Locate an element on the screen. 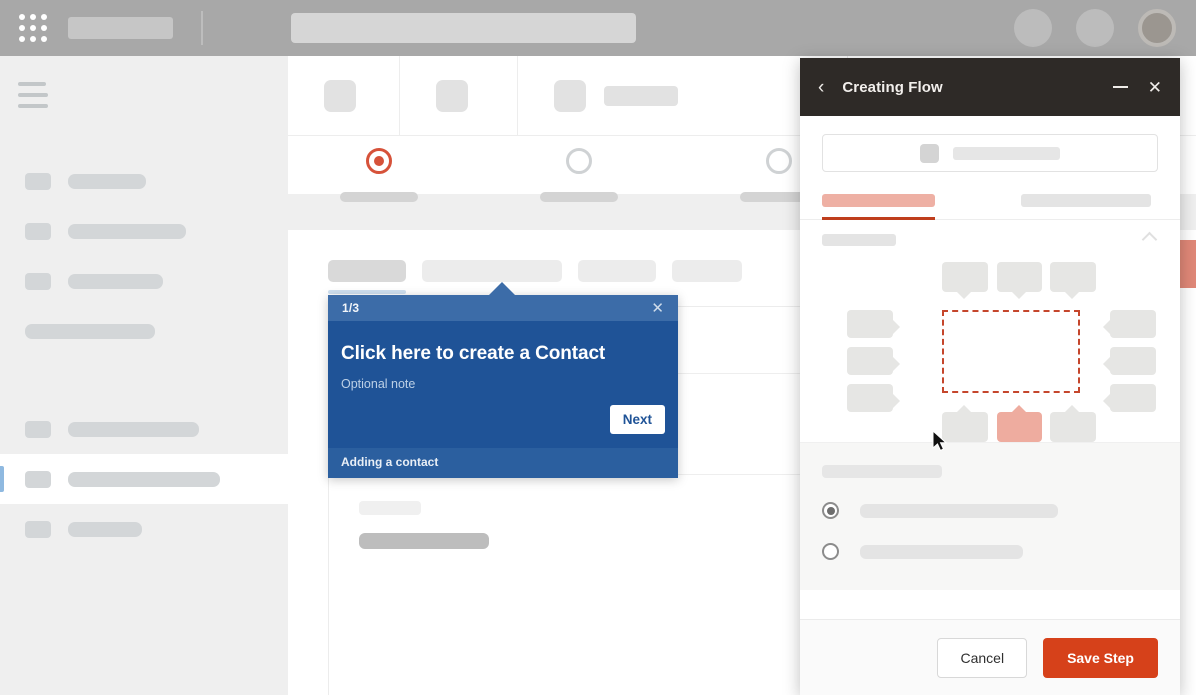  tooltip-position-picker is located at coordinates (990, 352).